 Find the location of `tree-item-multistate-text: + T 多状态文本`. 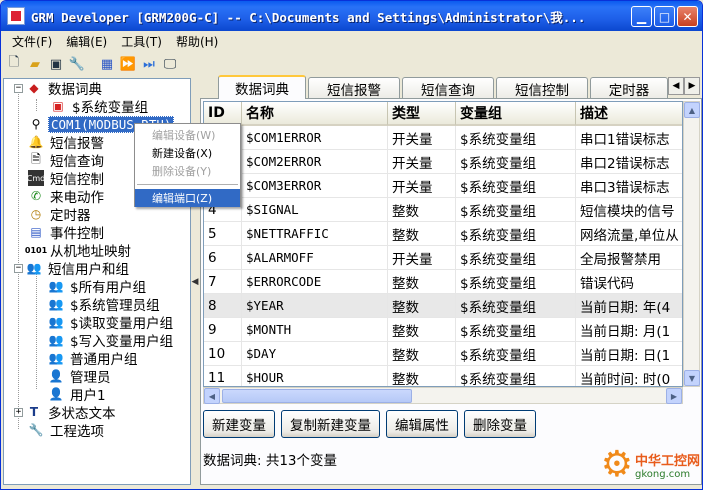

tree-item-multistate-text: + T 多状态文本 is located at coordinates (66, 412).